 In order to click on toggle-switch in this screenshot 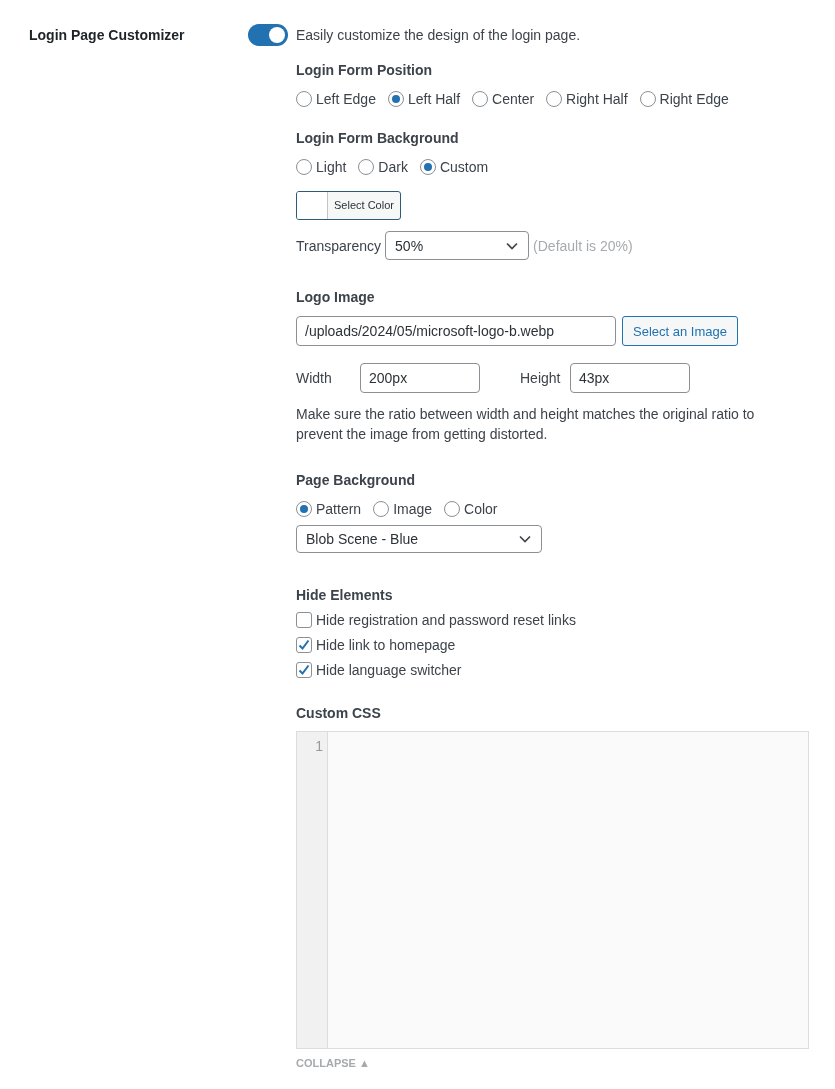, I will do `click(268, 35)`.